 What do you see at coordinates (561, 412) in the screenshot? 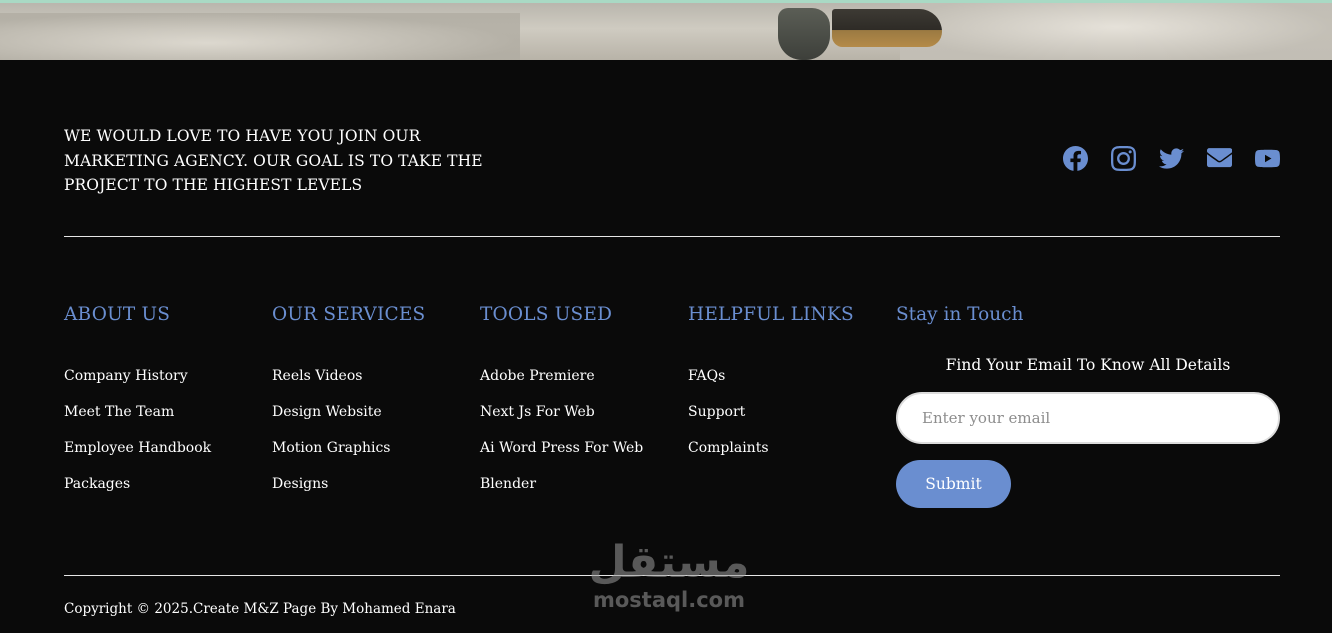
I see `footer-link: Next Js For Web` at bounding box center [561, 412].